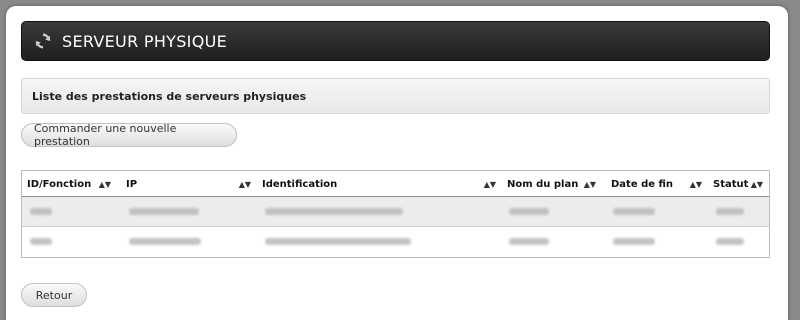  I want to click on column-header-plan: Nom du plan ▲▼, so click(551, 184).